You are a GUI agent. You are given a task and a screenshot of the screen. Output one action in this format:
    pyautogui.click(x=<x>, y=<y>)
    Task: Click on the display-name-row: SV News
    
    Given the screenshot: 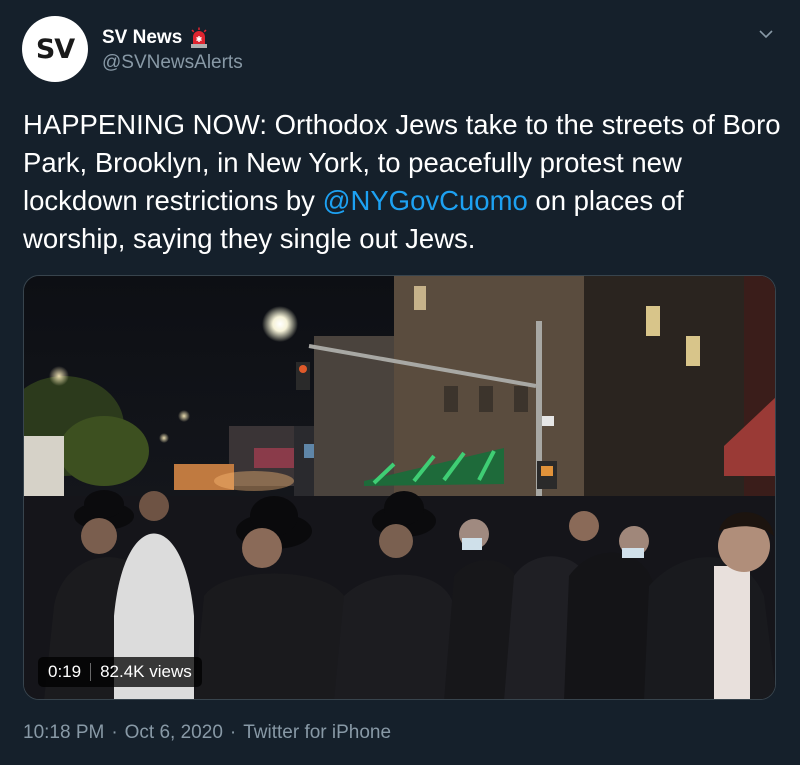 What is the action you would take?
    pyautogui.click(x=172, y=38)
    